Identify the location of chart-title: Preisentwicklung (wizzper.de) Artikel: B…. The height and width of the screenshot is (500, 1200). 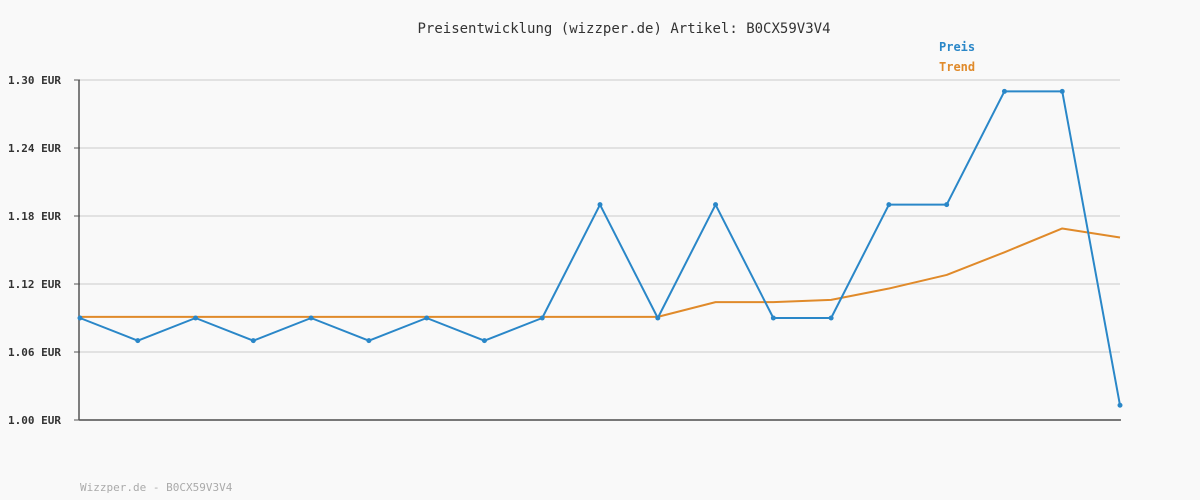
(623, 29).